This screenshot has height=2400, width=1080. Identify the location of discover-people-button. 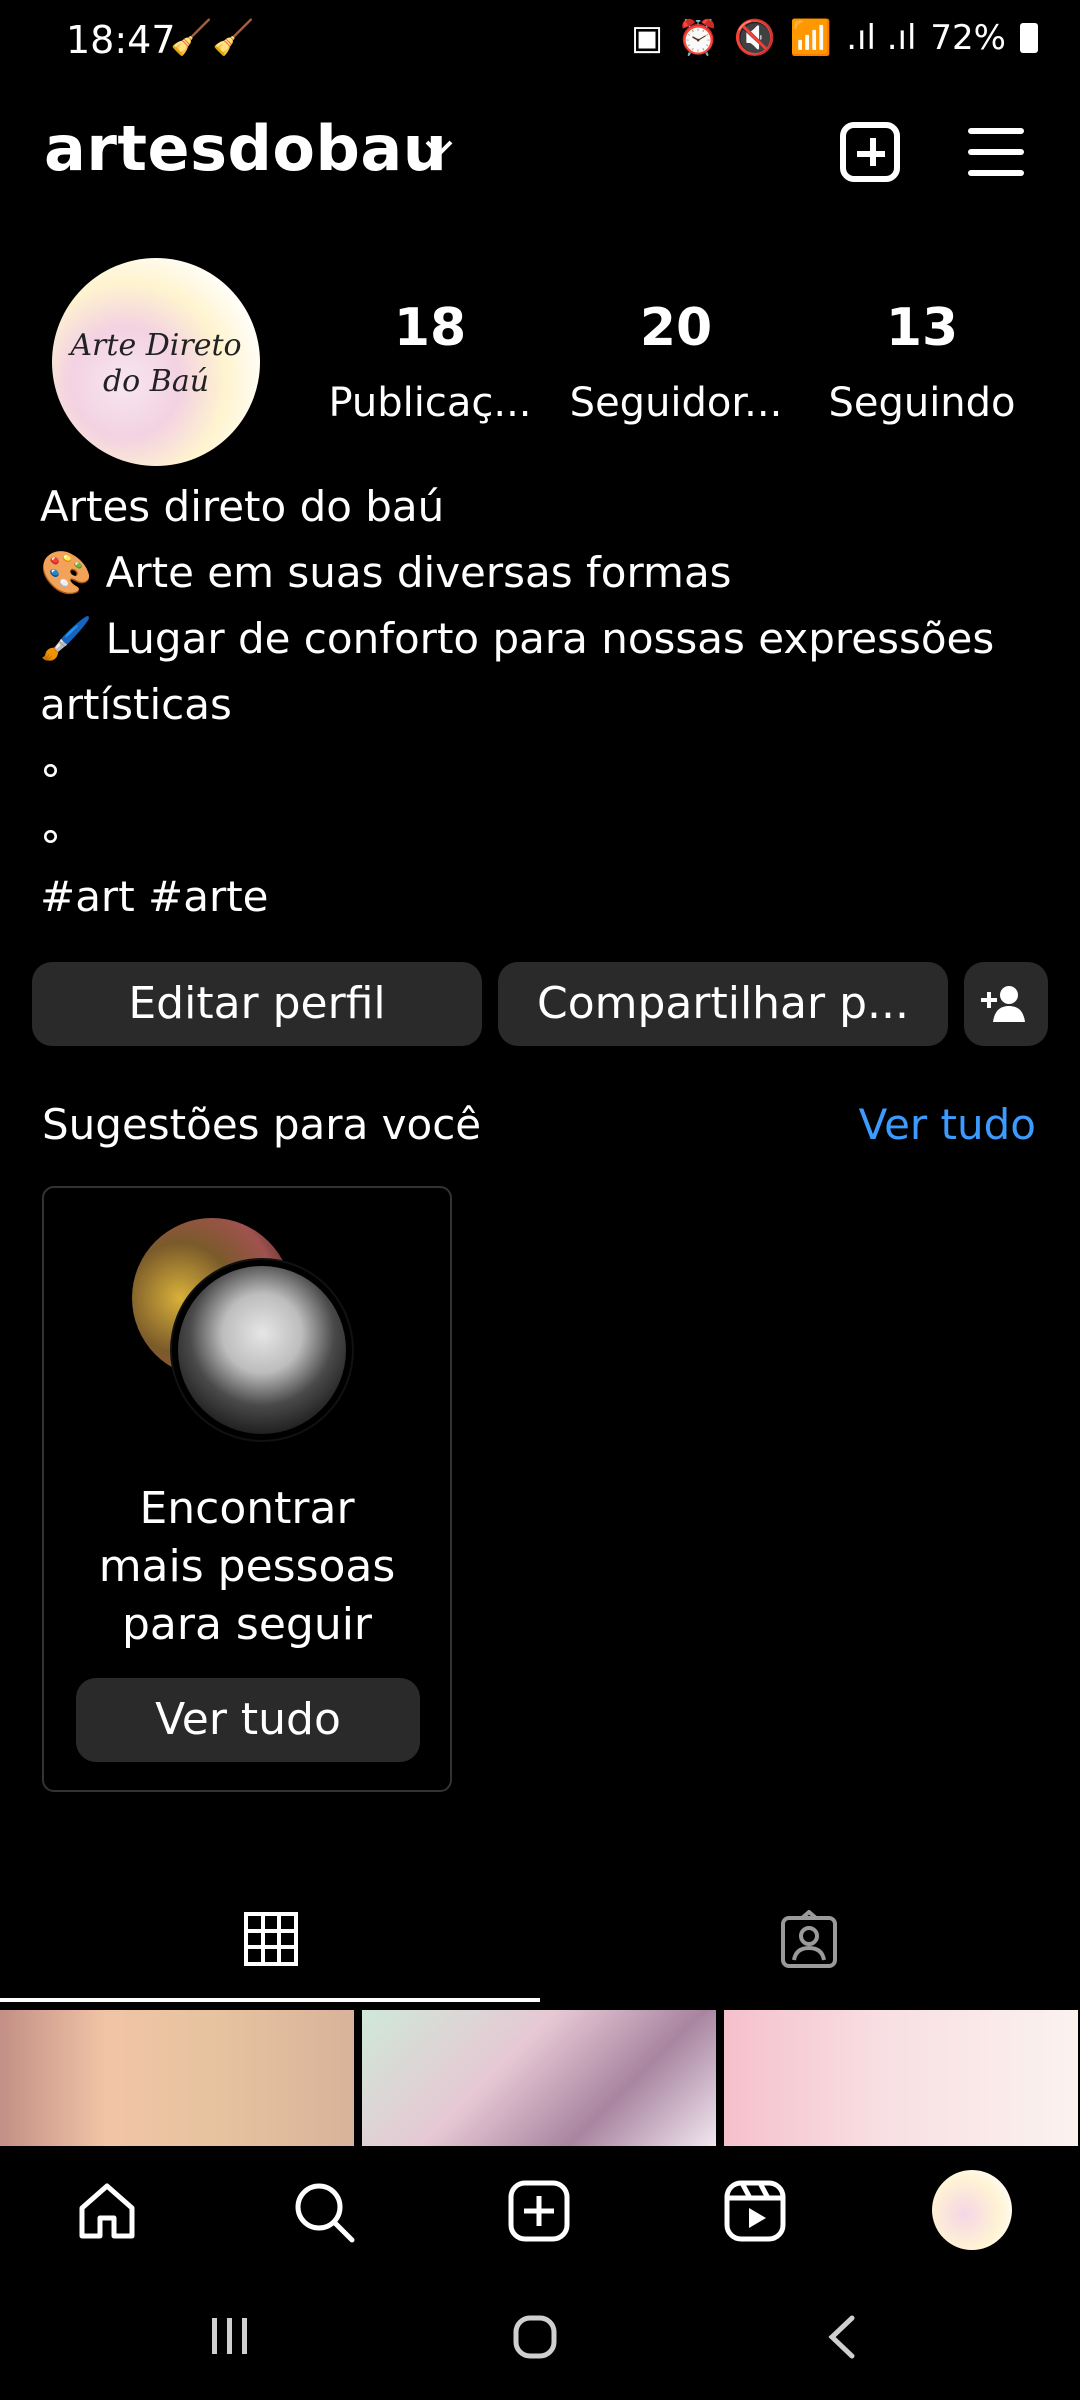
(1006, 1004).